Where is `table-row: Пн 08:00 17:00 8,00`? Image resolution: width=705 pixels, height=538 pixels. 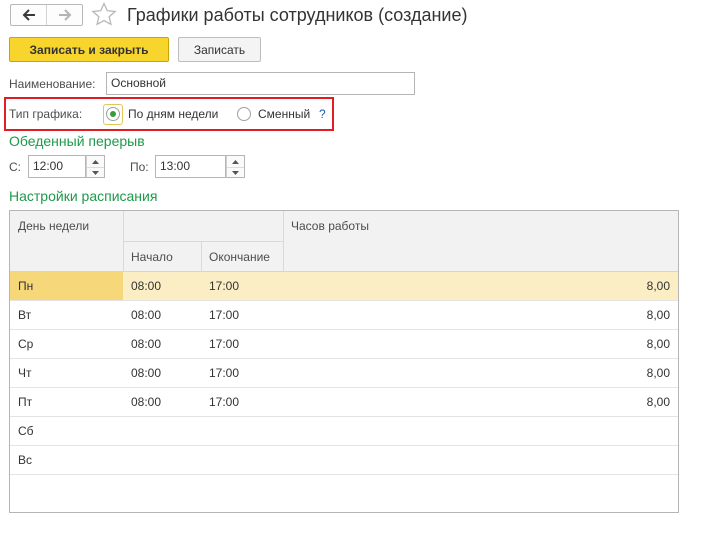
table-row: Пн 08:00 17:00 8,00 is located at coordinates (344, 286).